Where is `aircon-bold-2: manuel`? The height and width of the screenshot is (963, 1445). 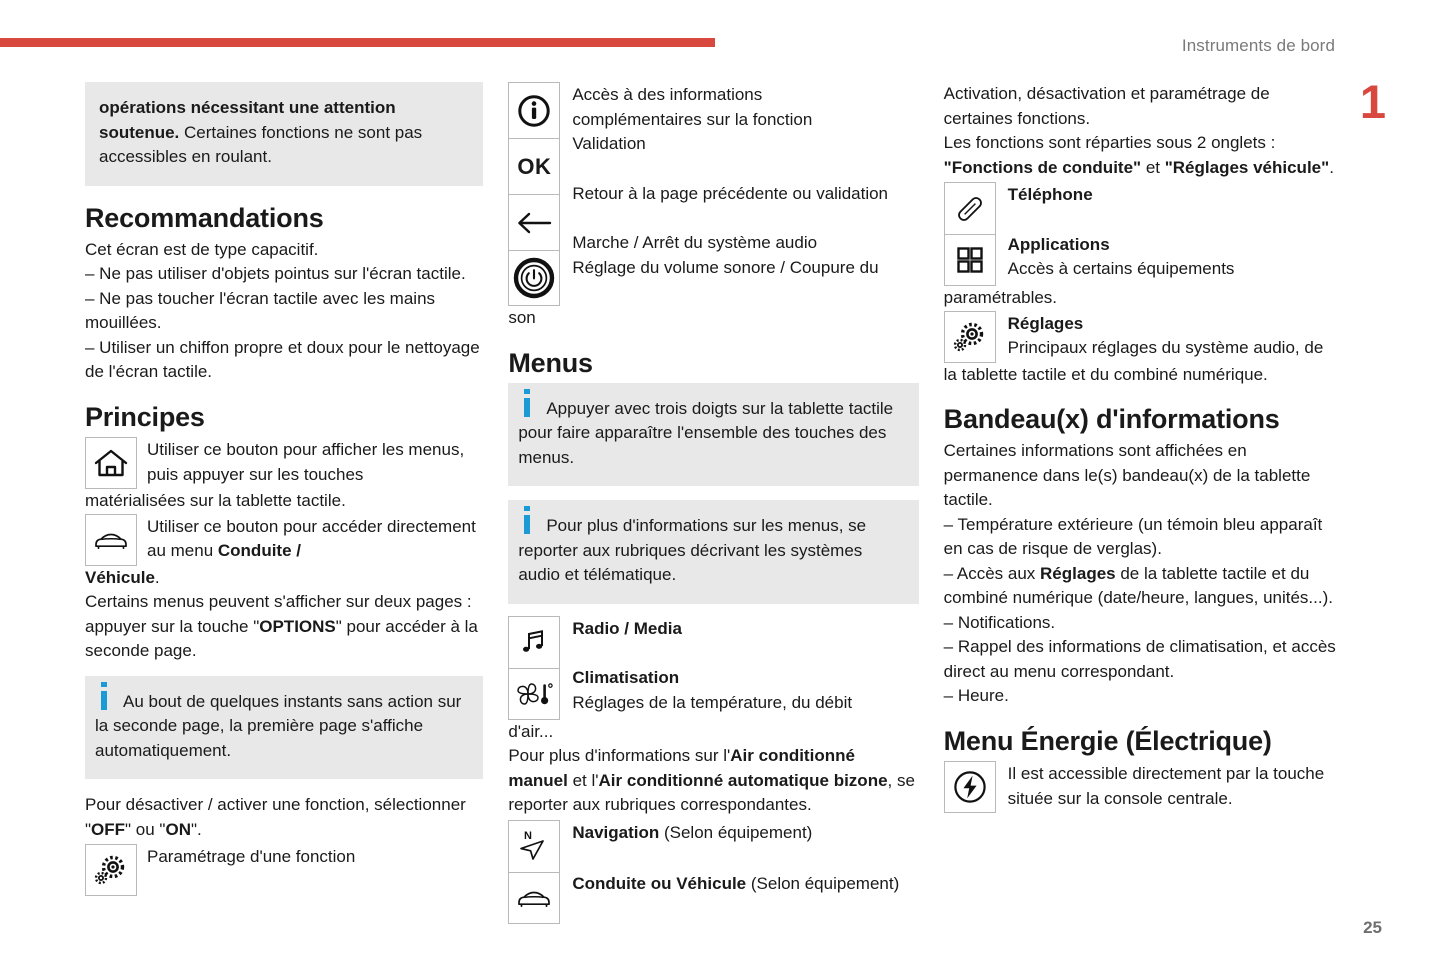 aircon-bold-2: manuel is located at coordinates (538, 780).